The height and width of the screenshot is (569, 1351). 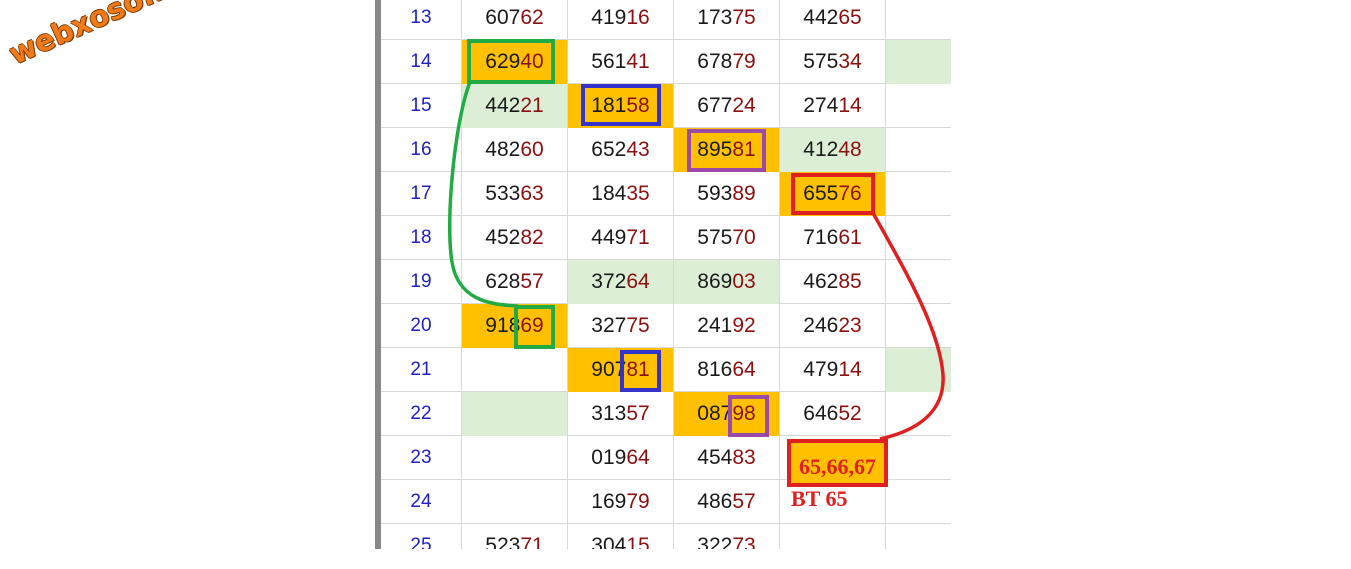 What do you see at coordinates (638, 325) in the screenshot?
I see `result-tail-digits: 75` at bounding box center [638, 325].